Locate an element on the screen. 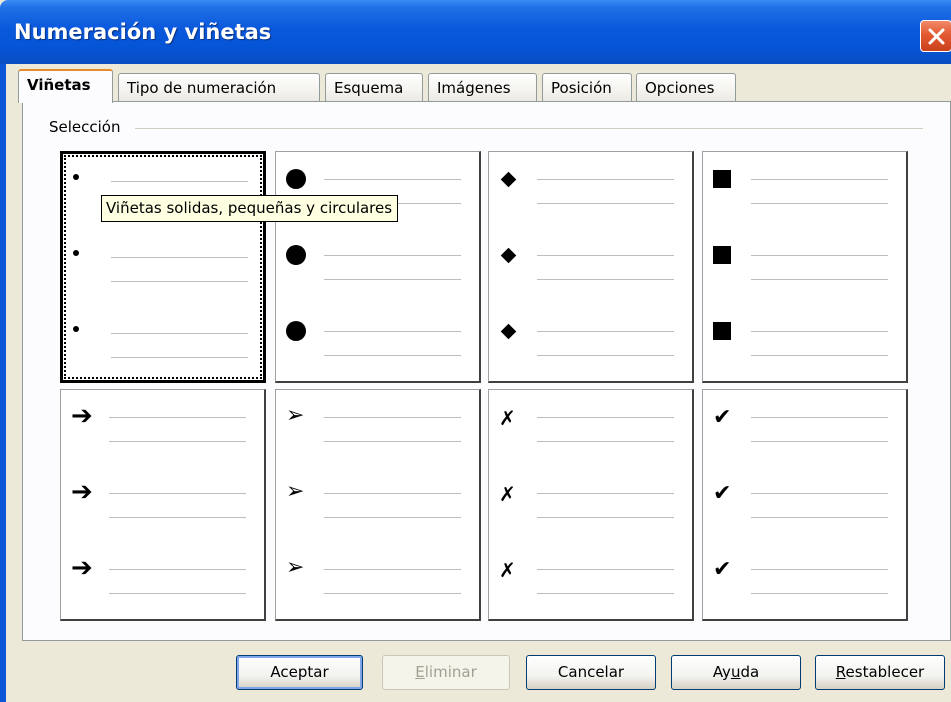 The width and height of the screenshot is (951, 702). tab-tipo-de-numeracion: Tipo de numeración is located at coordinates (219, 87).